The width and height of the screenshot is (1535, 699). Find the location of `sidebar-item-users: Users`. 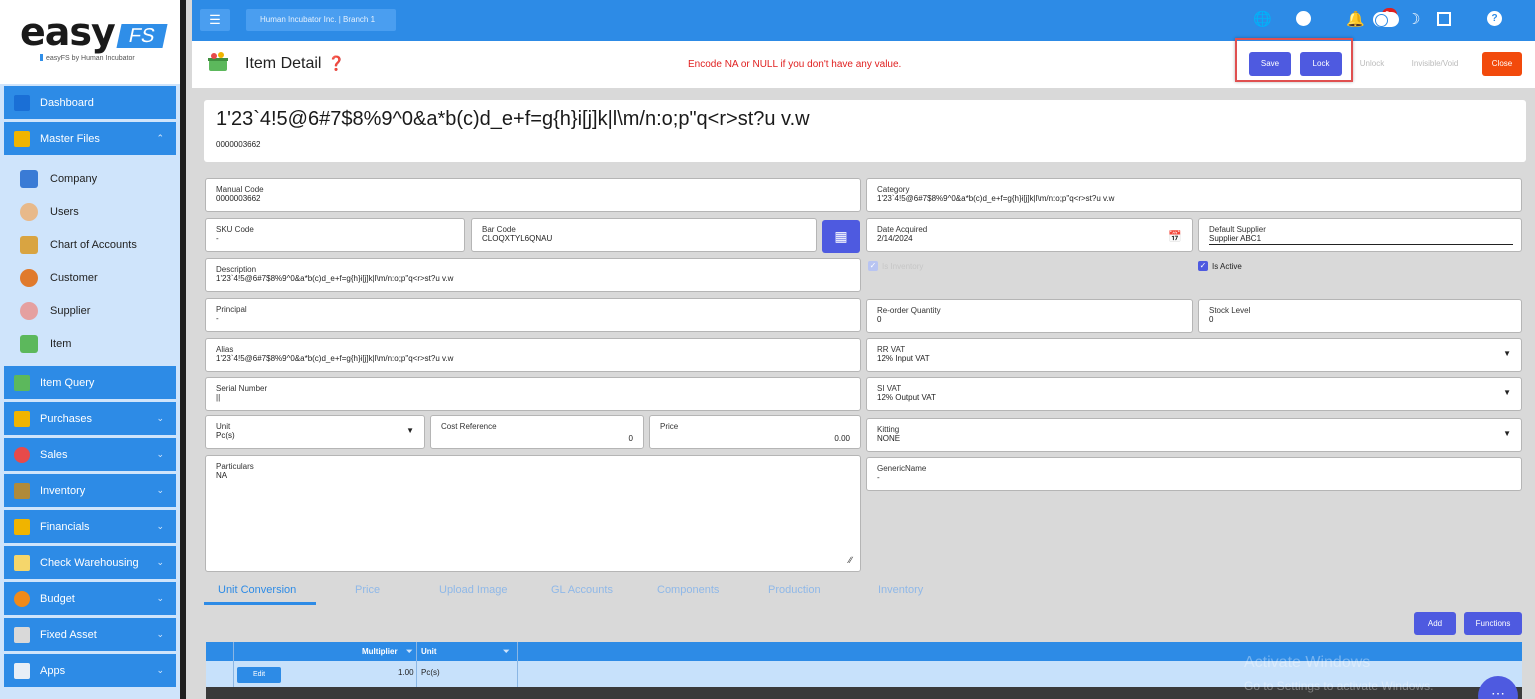

sidebar-item-users: Users is located at coordinates (90, 211).